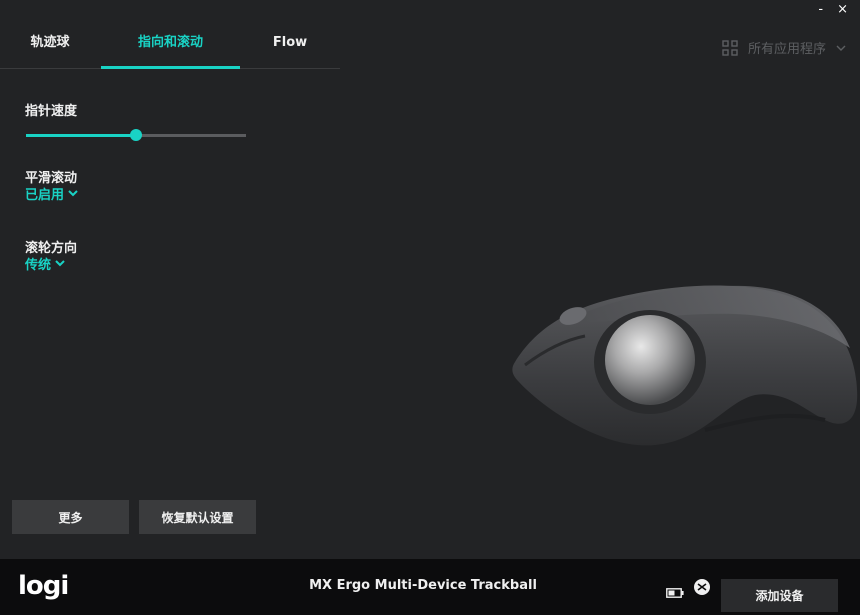  Describe the element at coordinates (820, 9) in the screenshot. I see `minimize-button: -` at that location.